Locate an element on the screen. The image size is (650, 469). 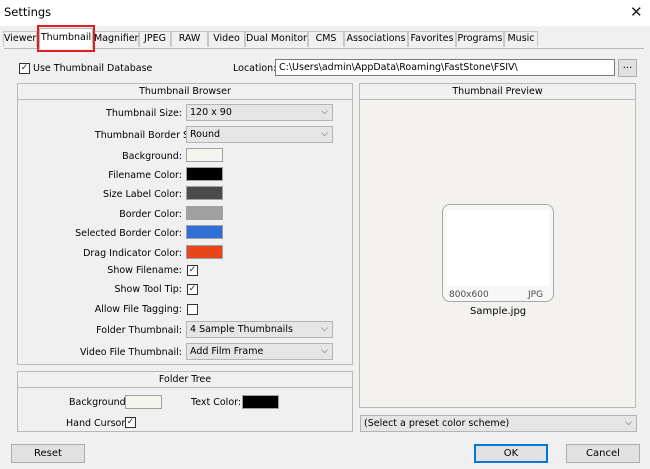
tab-viewer: Viewer is located at coordinates (20, 39).